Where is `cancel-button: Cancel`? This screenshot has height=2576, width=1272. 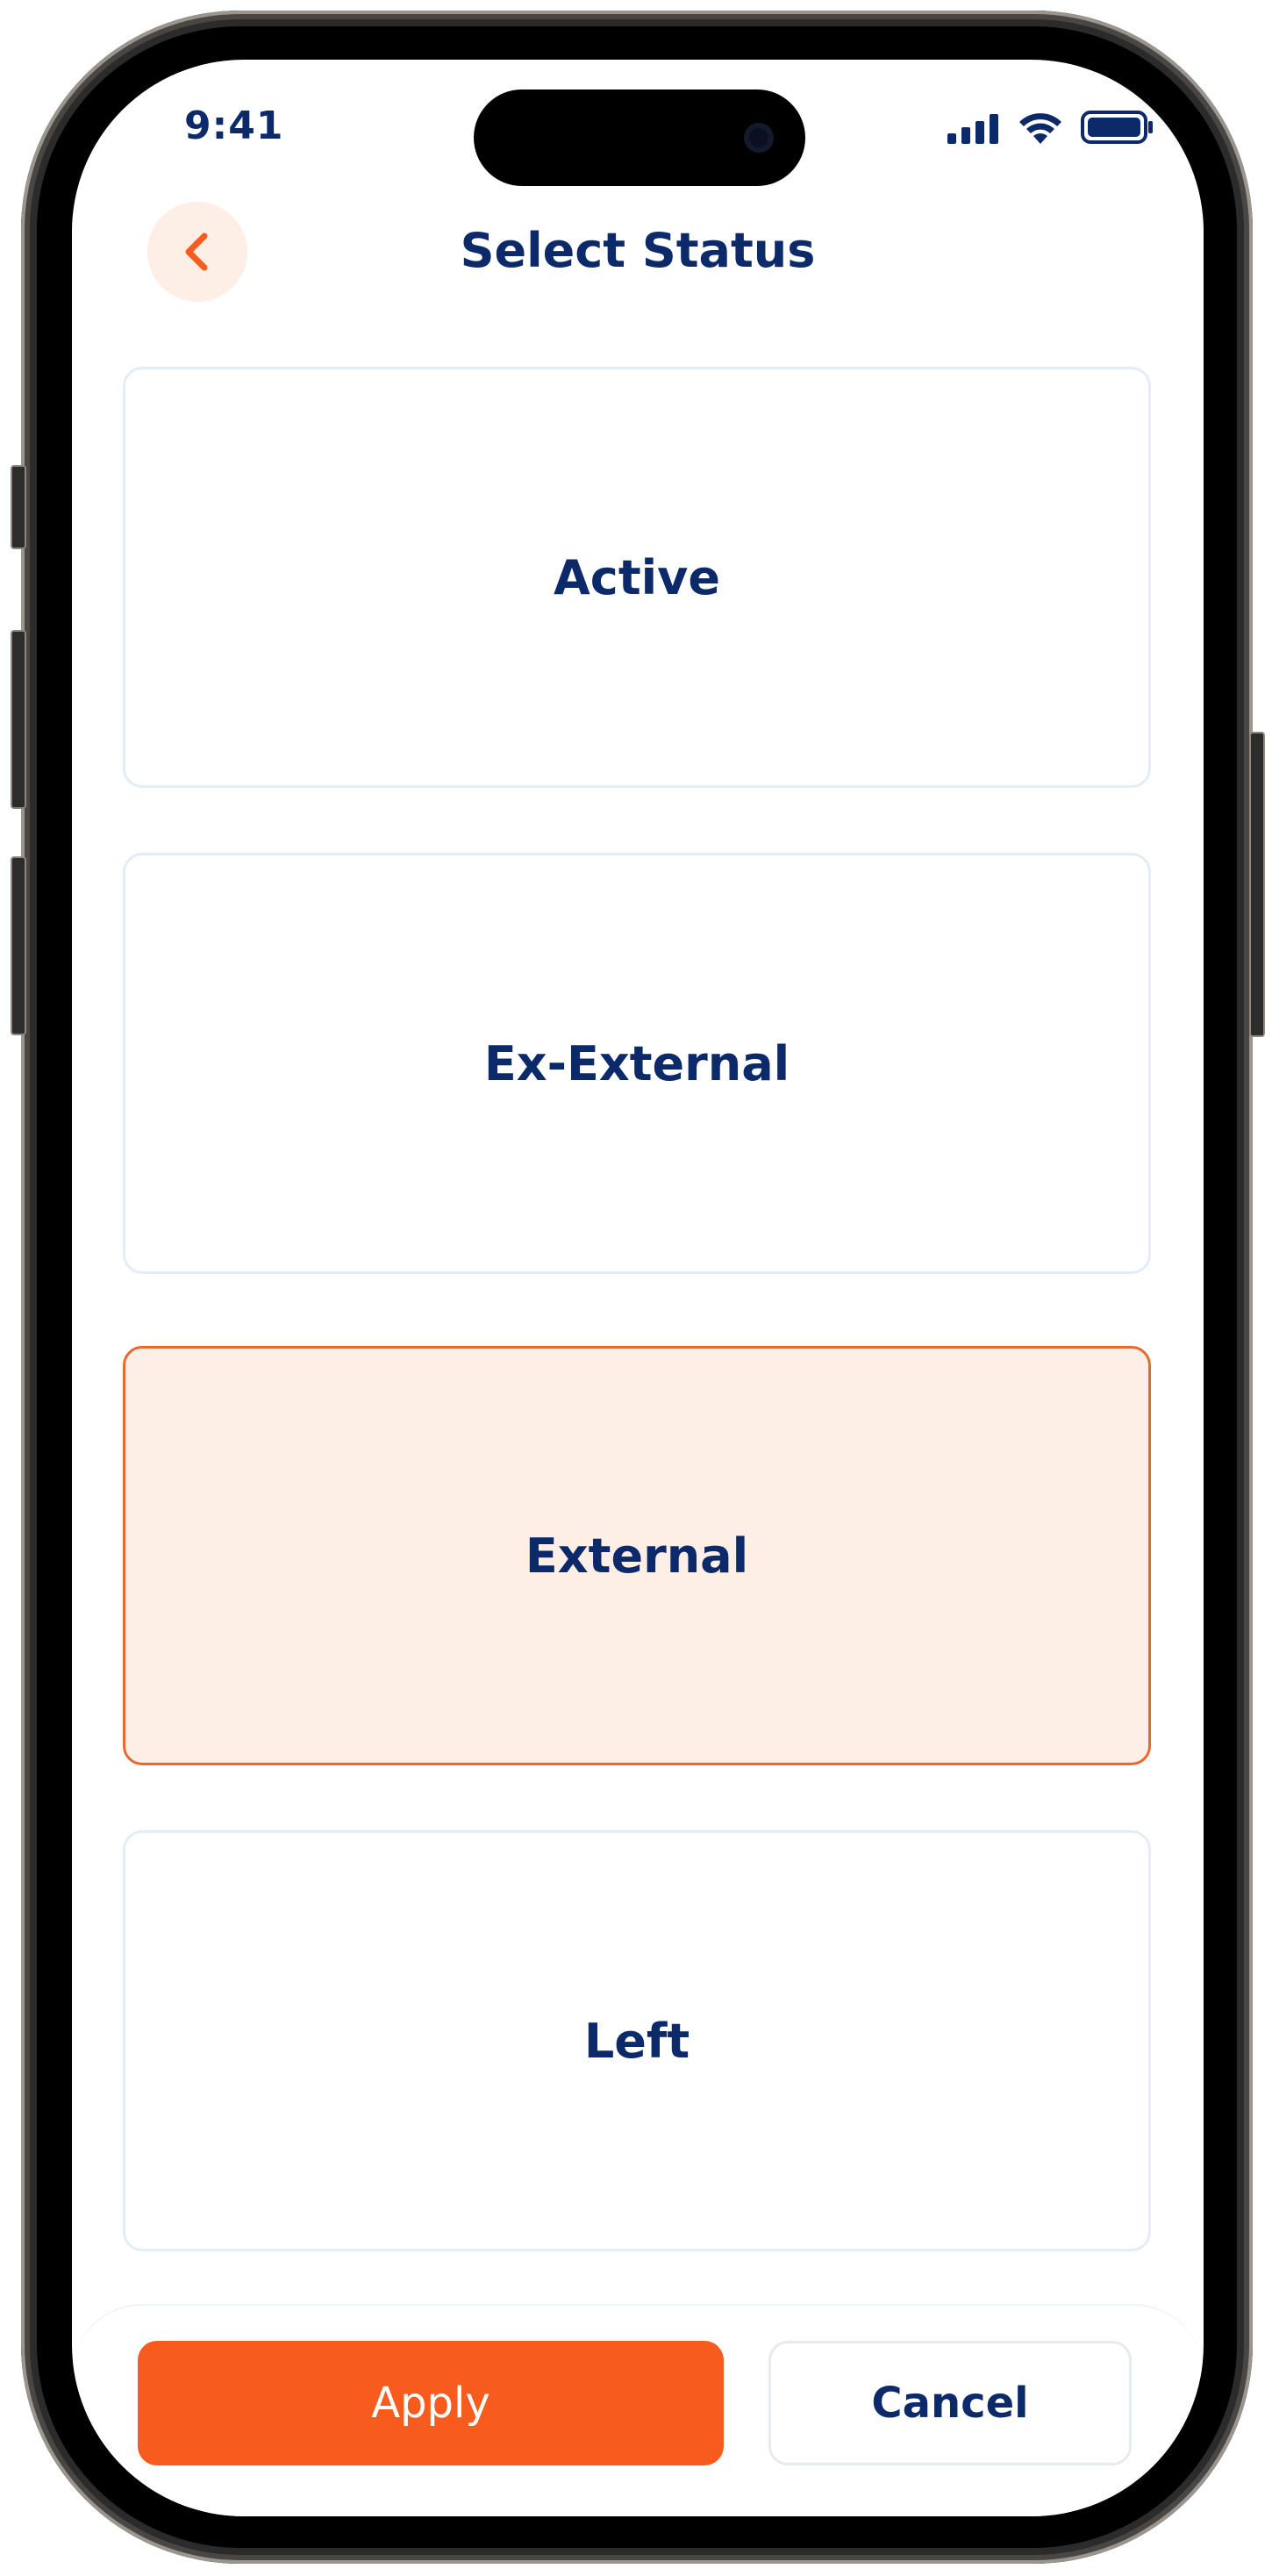 cancel-button: Cancel is located at coordinates (950, 2403).